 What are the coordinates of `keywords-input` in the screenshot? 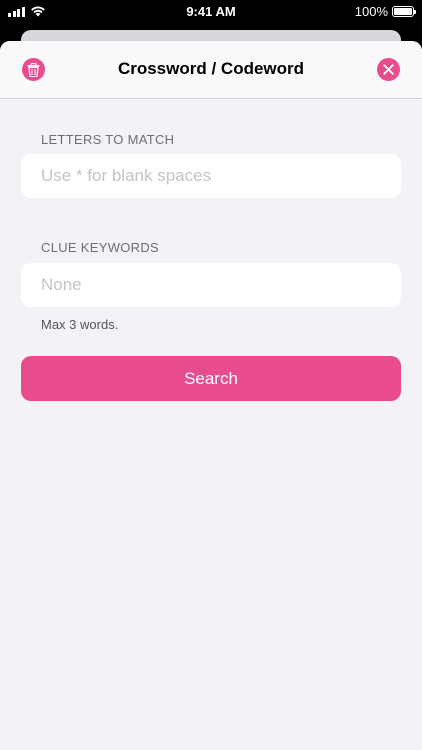 It's located at (211, 285).